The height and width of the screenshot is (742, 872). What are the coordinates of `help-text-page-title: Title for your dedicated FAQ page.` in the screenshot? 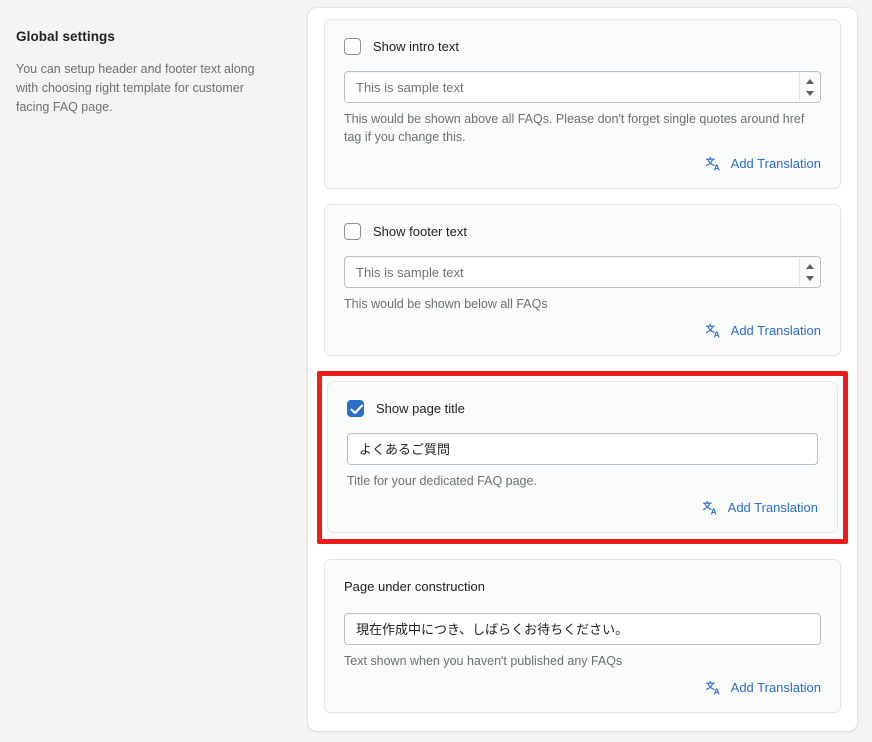 It's located at (442, 481).